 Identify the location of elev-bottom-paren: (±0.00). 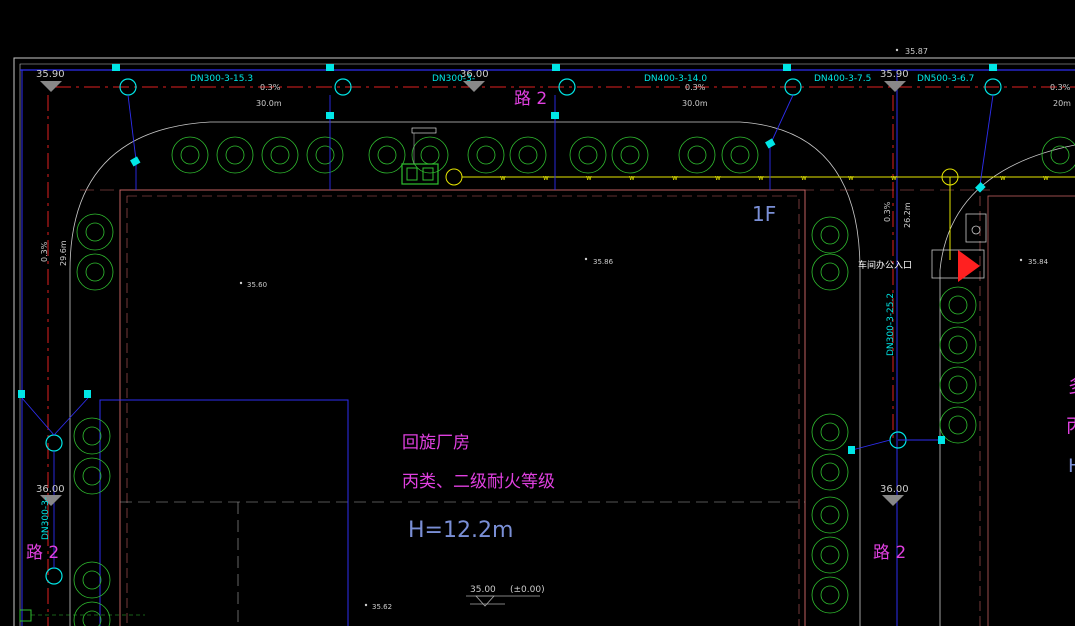
(527, 590).